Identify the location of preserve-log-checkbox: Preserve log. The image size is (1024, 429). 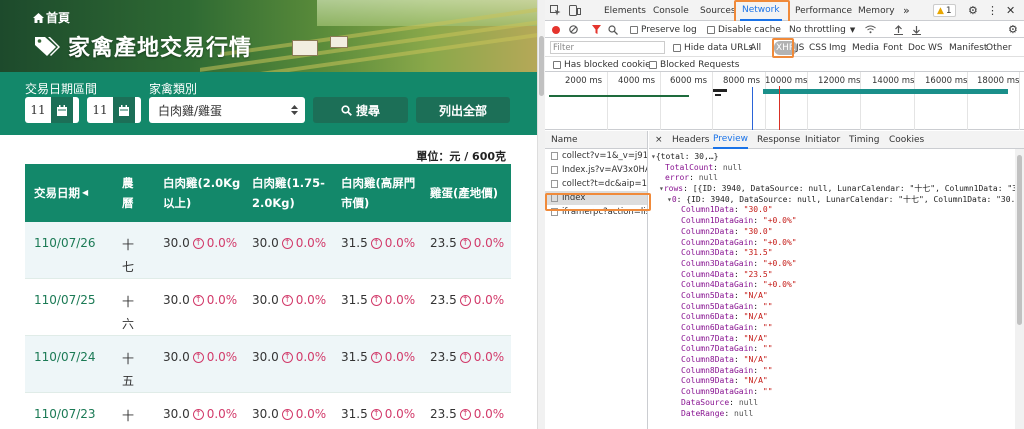
(663, 29).